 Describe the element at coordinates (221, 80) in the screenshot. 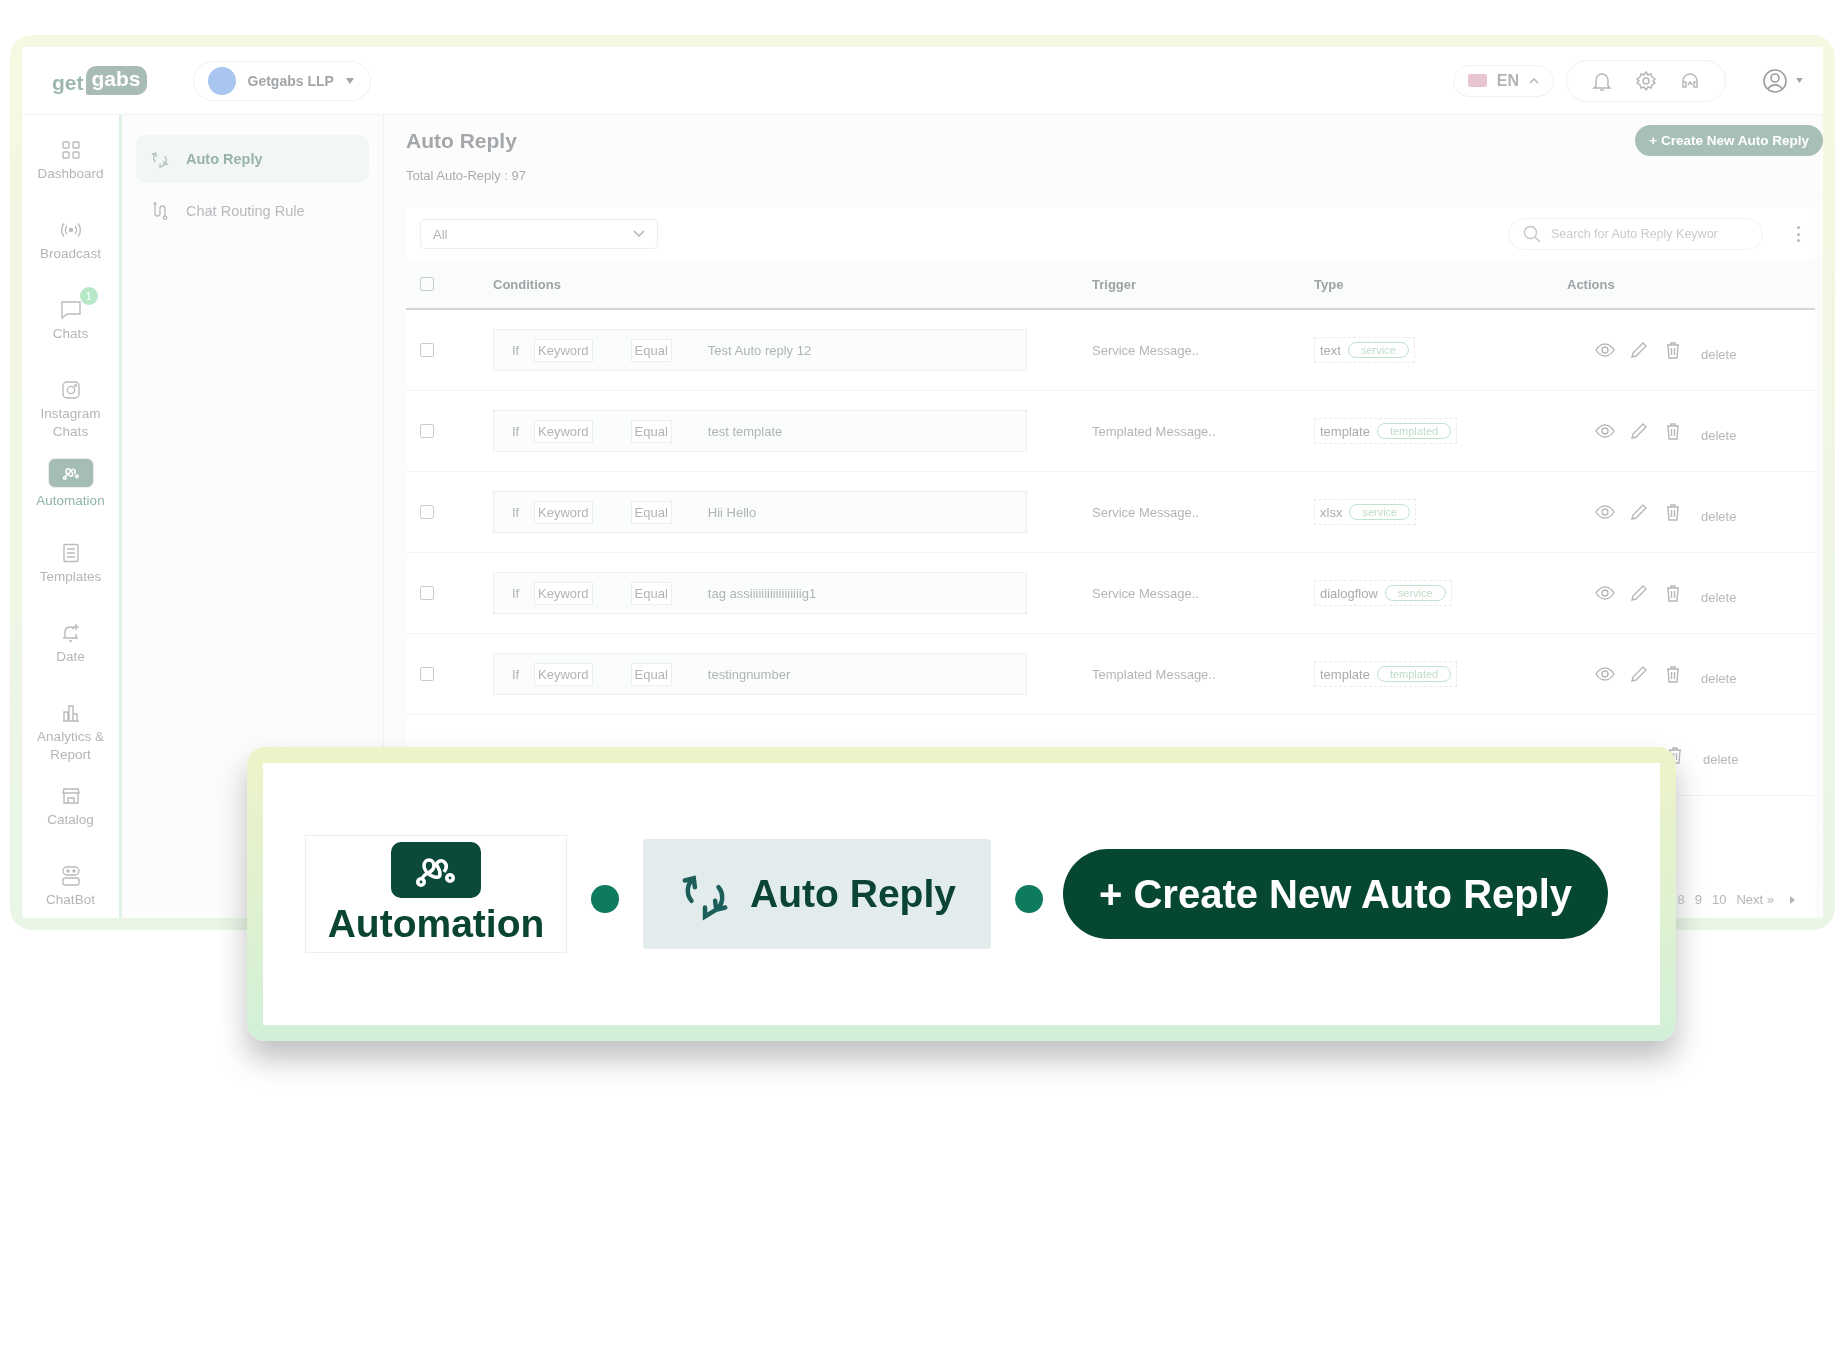

I see `avatar-icon` at that location.